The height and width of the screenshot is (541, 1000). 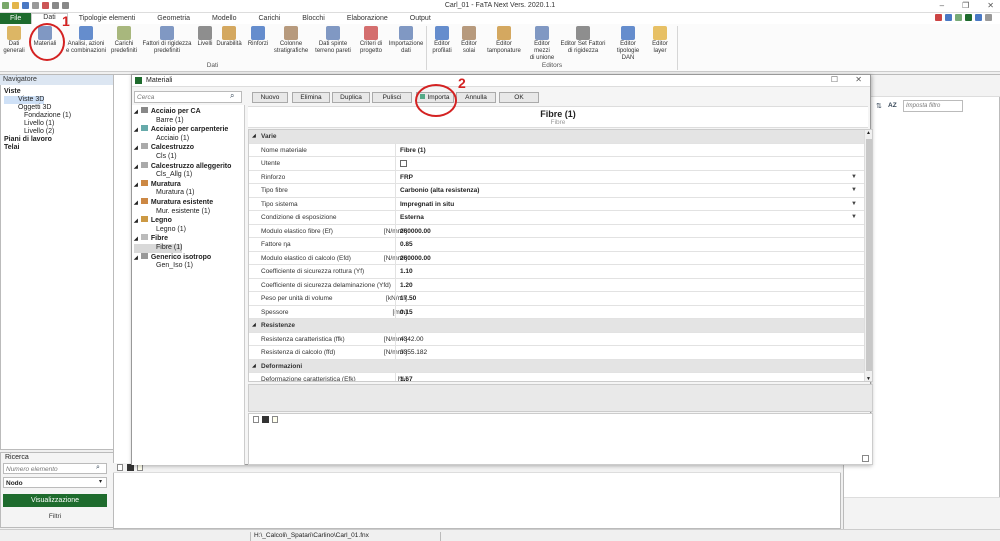 I want to click on checkbox, so click(x=403, y=163).